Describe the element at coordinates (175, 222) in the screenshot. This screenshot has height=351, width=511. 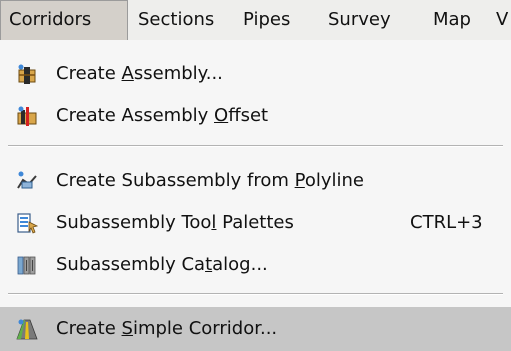
I see `menu-item-label: Subassembly Tool Palettes` at that location.